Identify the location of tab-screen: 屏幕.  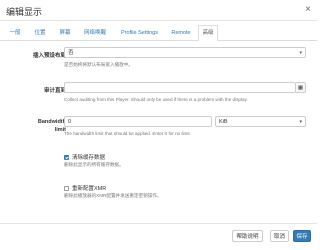
(65, 33).